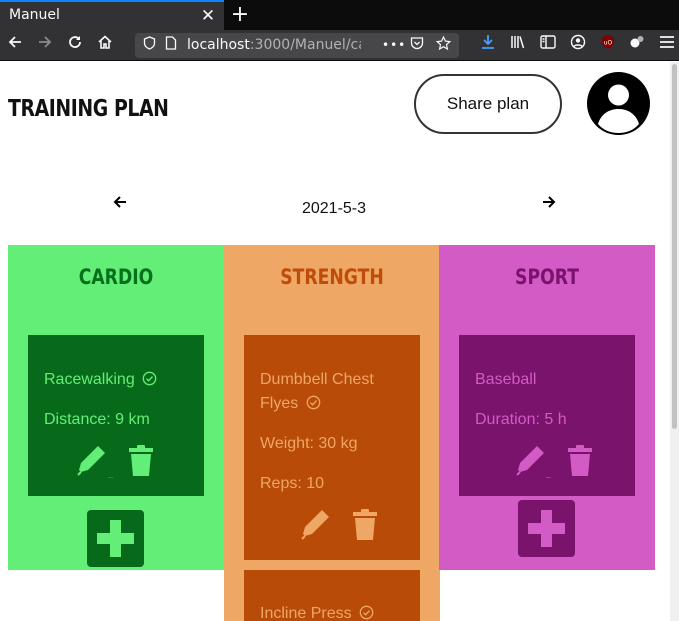  Describe the element at coordinates (317, 379) in the screenshot. I see `exercise-name-line-1: Dumbbell Chest` at that location.